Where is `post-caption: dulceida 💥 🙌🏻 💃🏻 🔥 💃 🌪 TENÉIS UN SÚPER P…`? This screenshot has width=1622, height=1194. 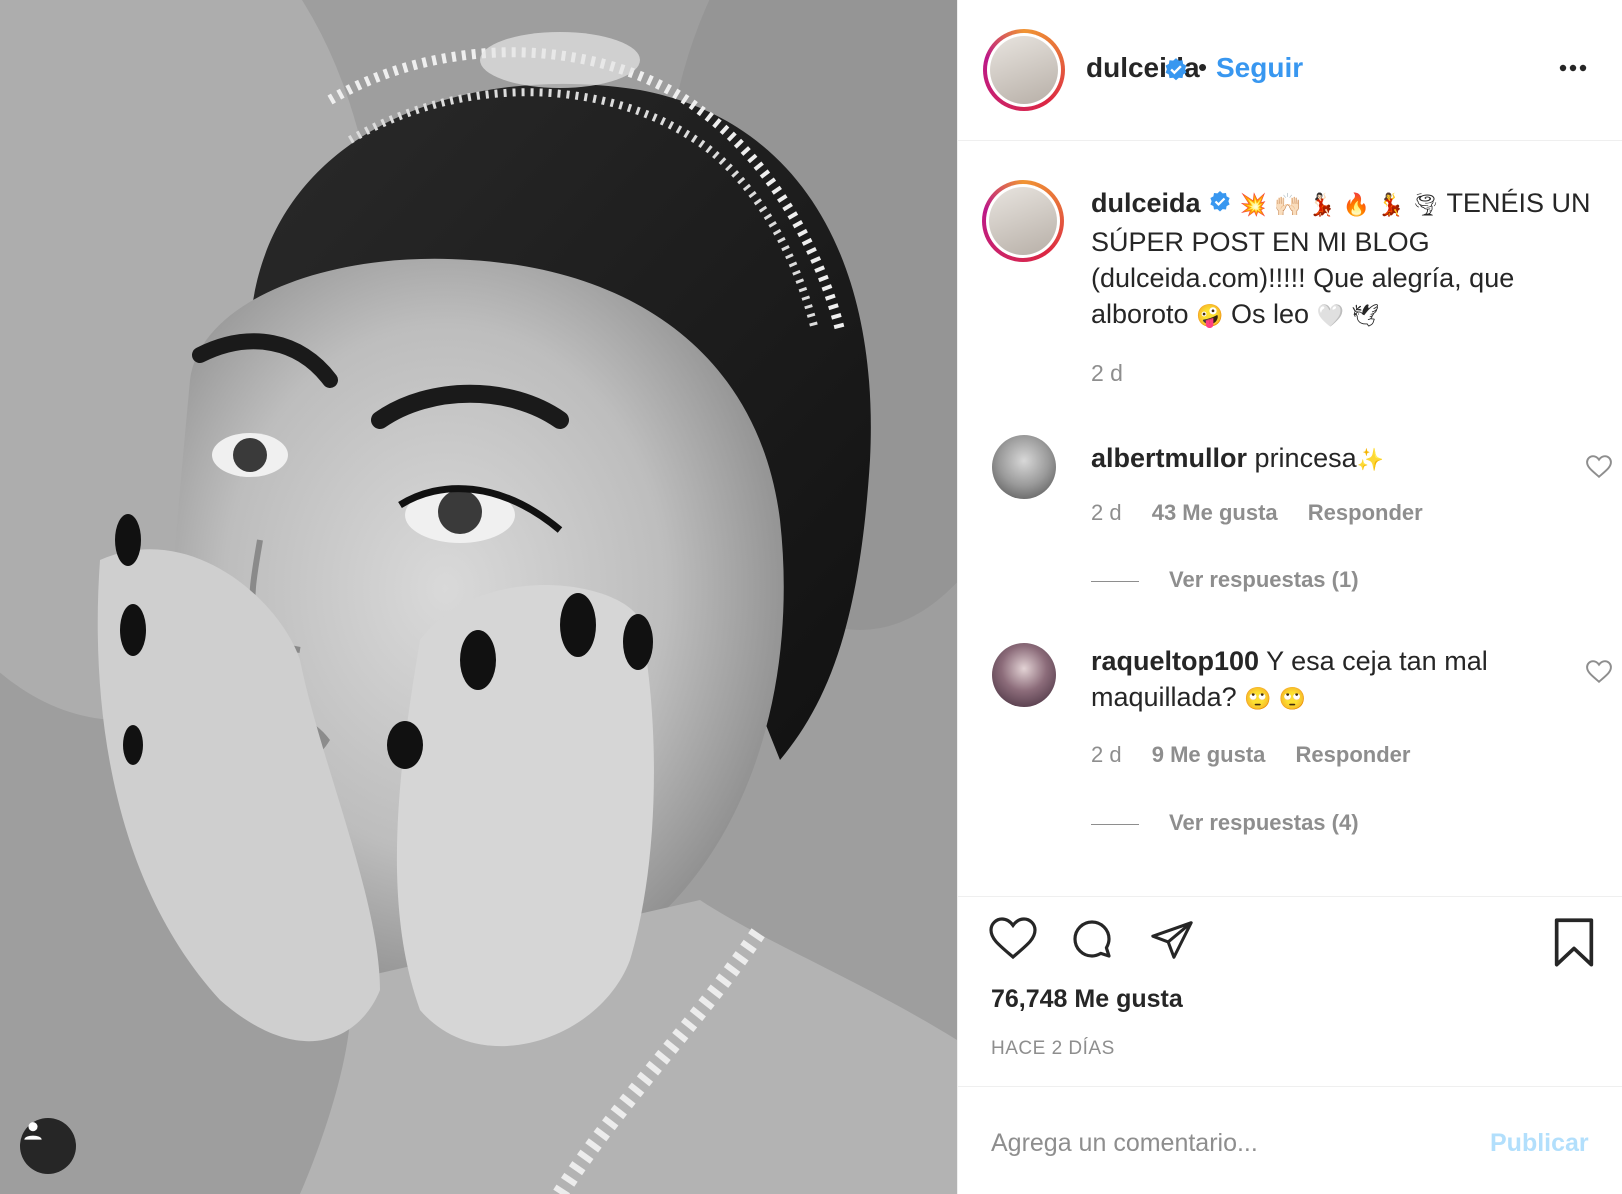
post-caption: dulceida 💥 🙌🏻 💃🏻 🔥 💃 🌪 TENÉIS UN SÚPER P… is located at coordinates (1341, 260).